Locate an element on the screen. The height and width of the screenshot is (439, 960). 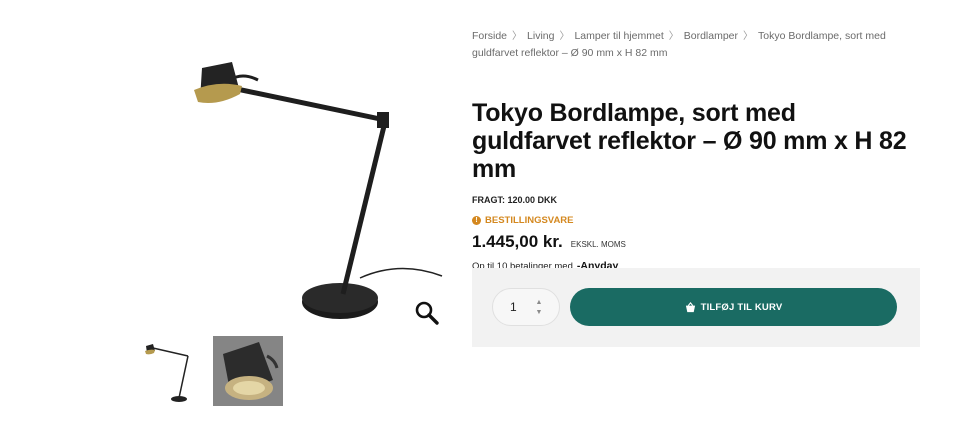
buy-box: 1 ▲ ▼ TILFØJ TIL KURV is located at coordinates (696, 307).